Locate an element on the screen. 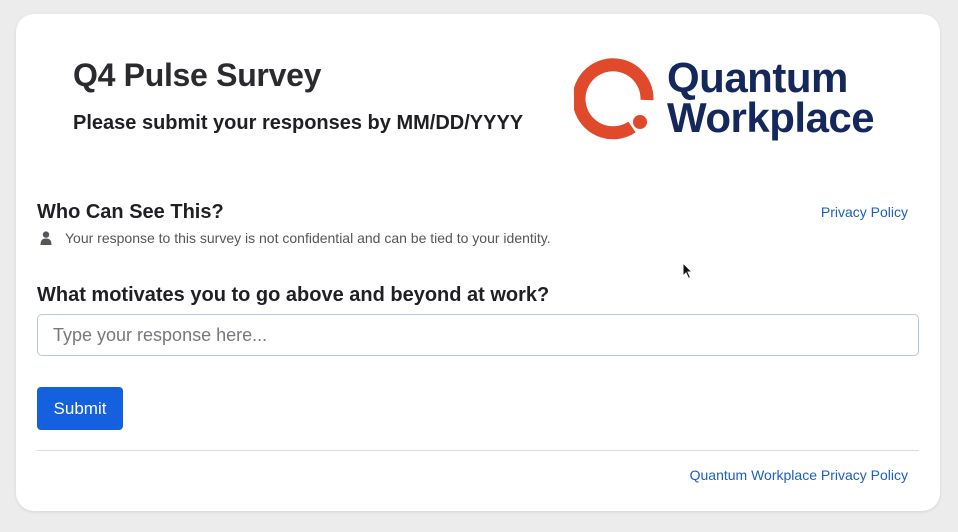 Image resolution: width=958 pixels, height=532 pixels. privacy-policy-link: Privacy Policy is located at coordinates (864, 212).